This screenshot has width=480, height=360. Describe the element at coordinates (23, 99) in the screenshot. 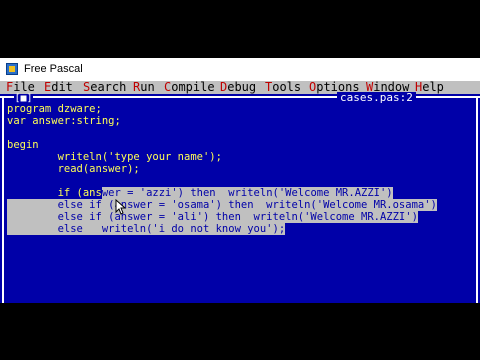

I see `close-box-button: [■]` at that location.